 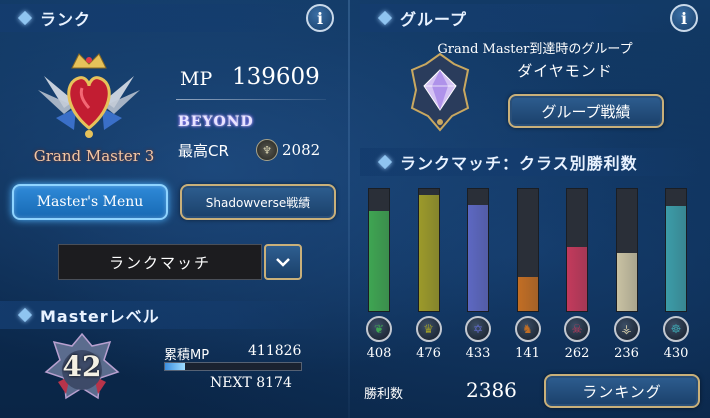 What do you see at coordinates (216, 122) in the screenshot?
I see `beyond-logo: BEYOND` at bounding box center [216, 122].